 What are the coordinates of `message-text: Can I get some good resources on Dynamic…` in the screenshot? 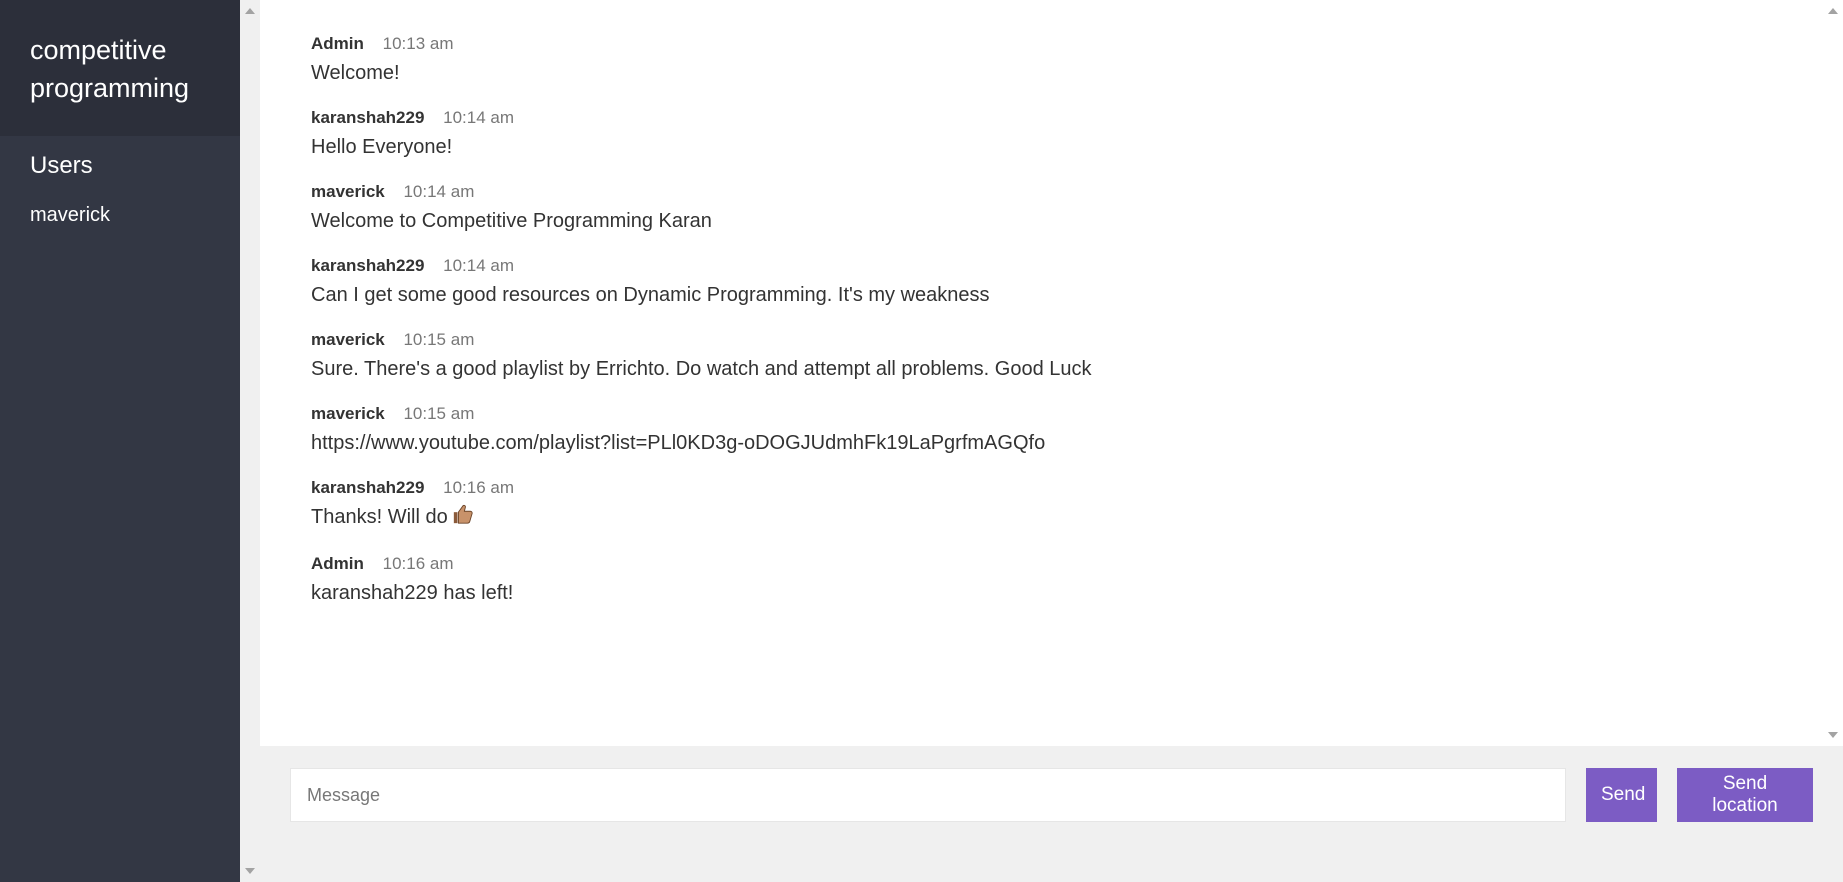 It's located at (650, 295).